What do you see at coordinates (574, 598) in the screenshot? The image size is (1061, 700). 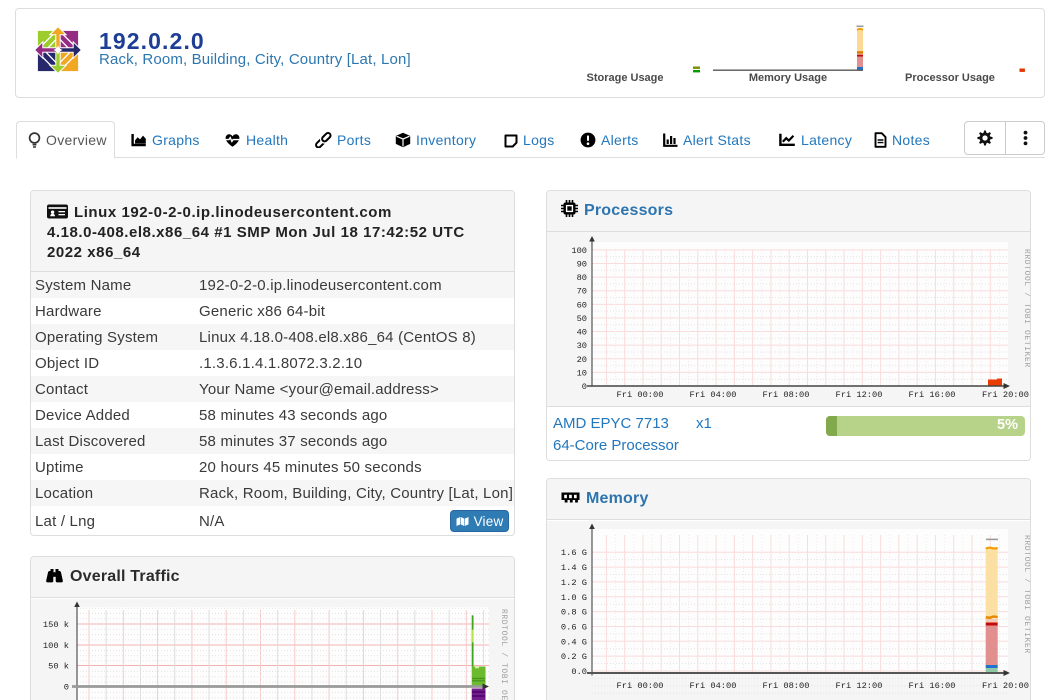 I see `svg-text: 1.0 G` at bounding box center [574, 598].